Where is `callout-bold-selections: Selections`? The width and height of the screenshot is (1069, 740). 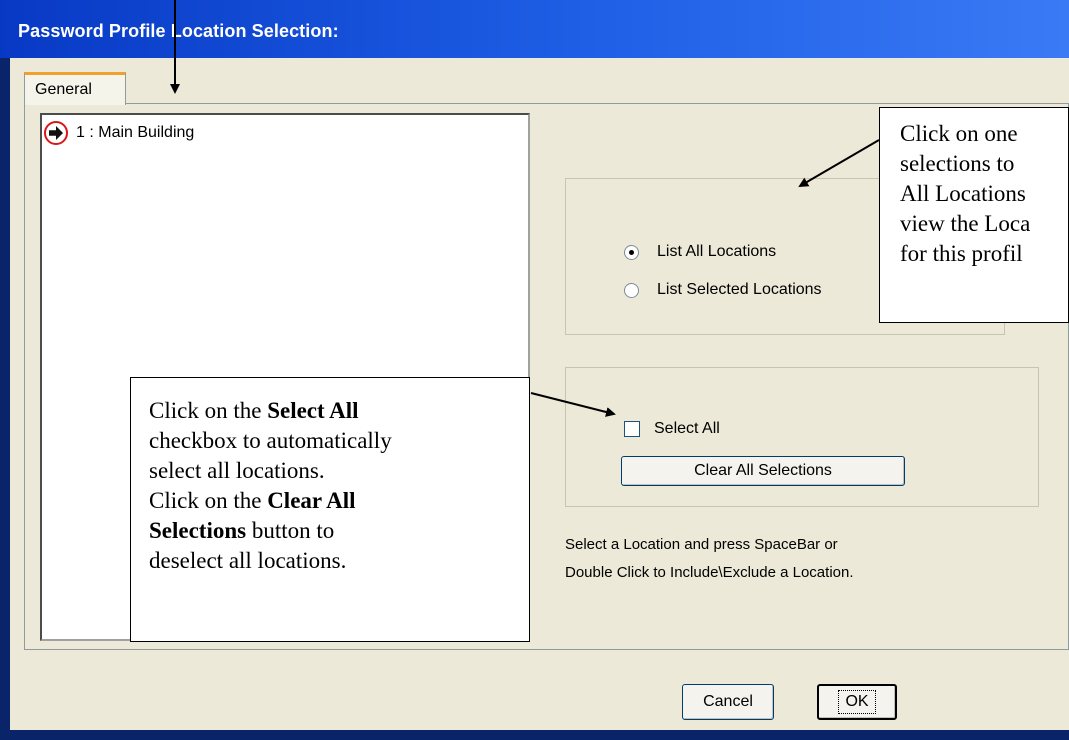
callout-bold-selections: Selections is located at coordinates (198, 530).